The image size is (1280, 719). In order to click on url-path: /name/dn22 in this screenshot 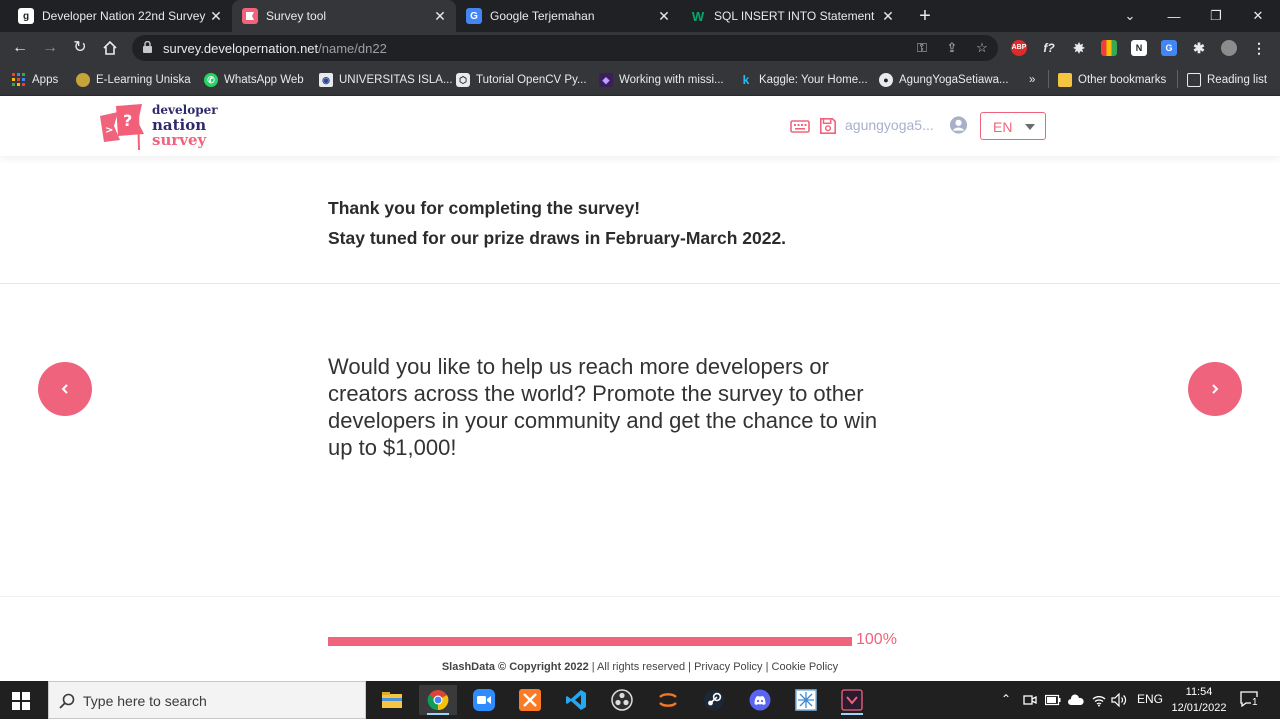, I will do `click(352, 48)`.